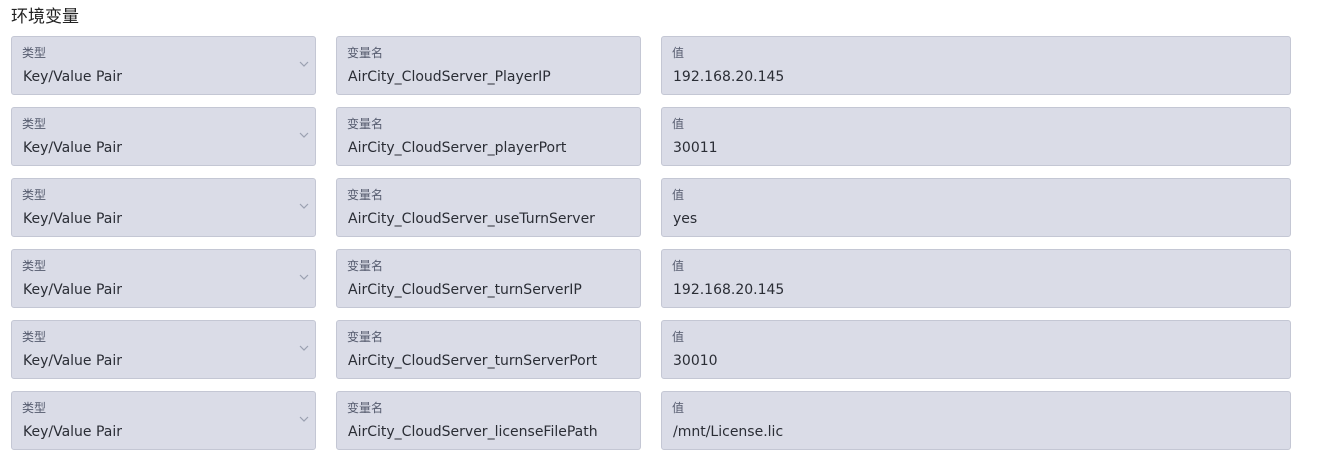 The height and width of the screenshot is (467, 1331). I want to click on variable-name-value: AirCity_CloudServer_PlayerIP, so click(449, 77).